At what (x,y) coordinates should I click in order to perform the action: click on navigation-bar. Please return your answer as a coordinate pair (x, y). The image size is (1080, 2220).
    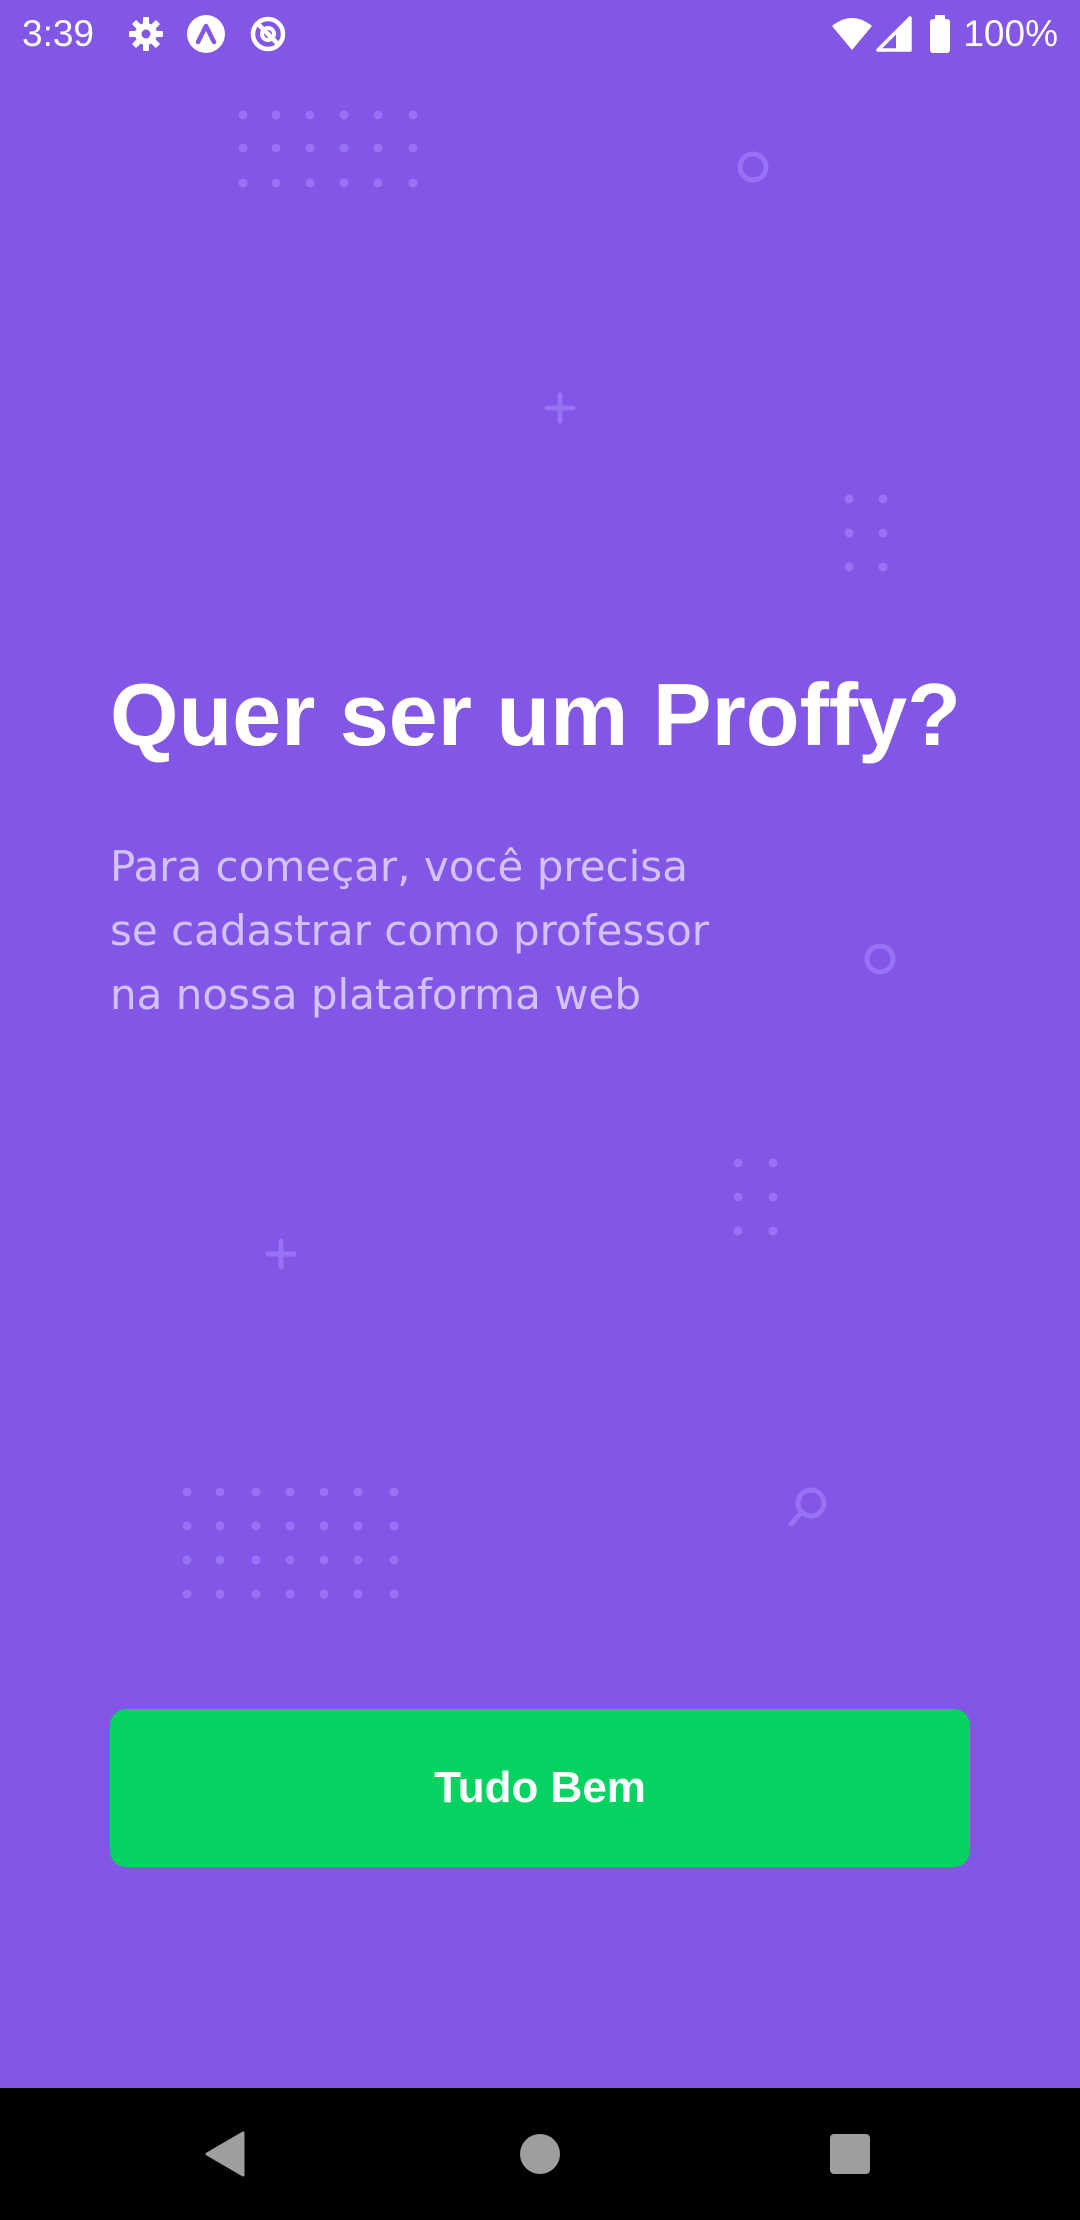
    Looking at the image, I should click on (540, 2154).